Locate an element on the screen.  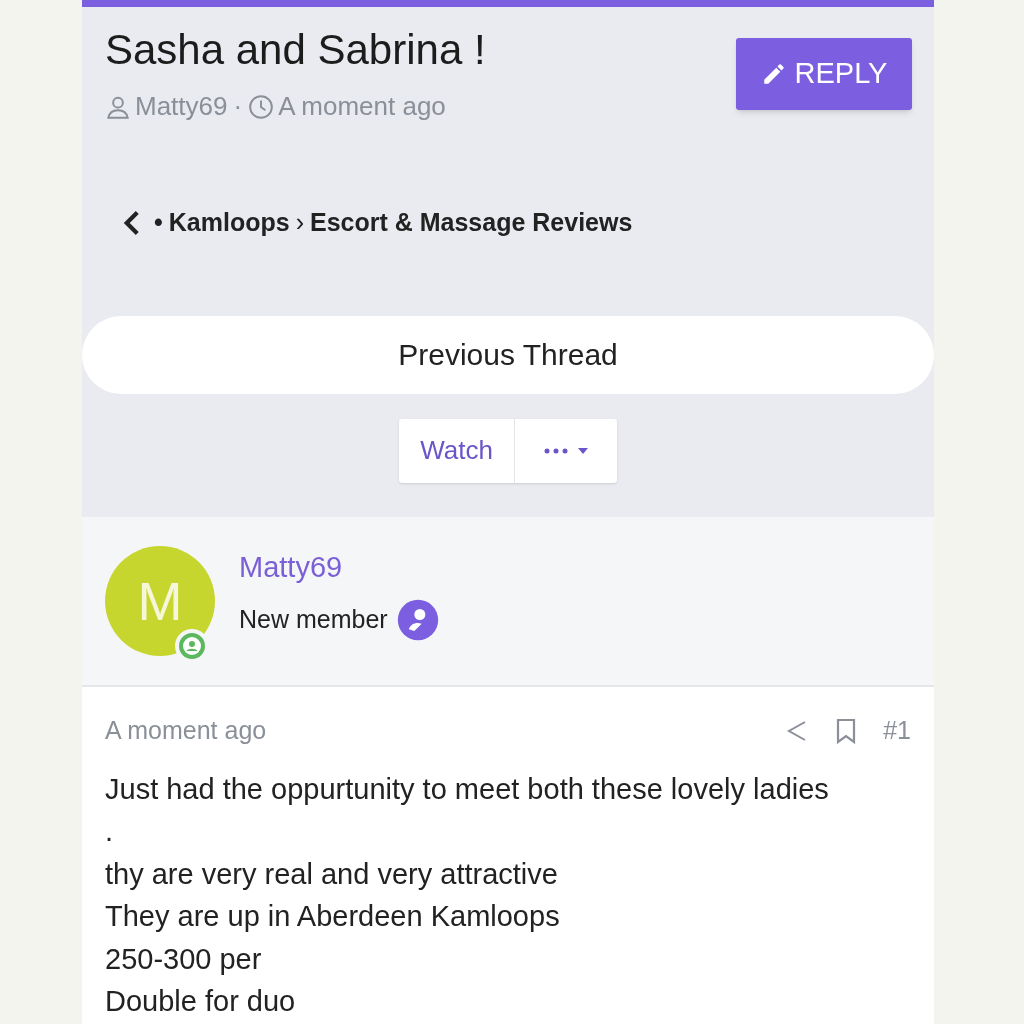
author-link: Matty69 is located at coordinates (181, 106).